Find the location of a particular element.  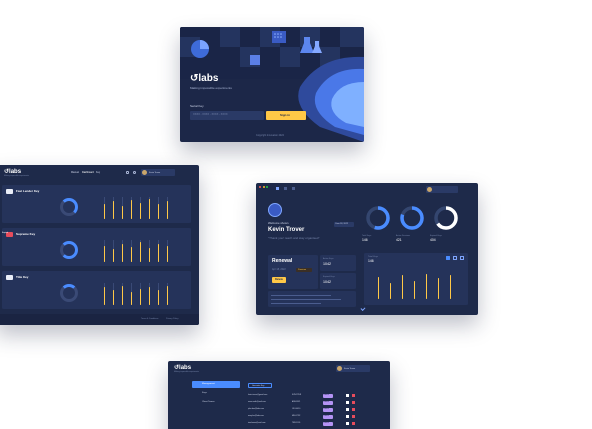

stat-label: Total Keys is located at coordinates (367, 236).